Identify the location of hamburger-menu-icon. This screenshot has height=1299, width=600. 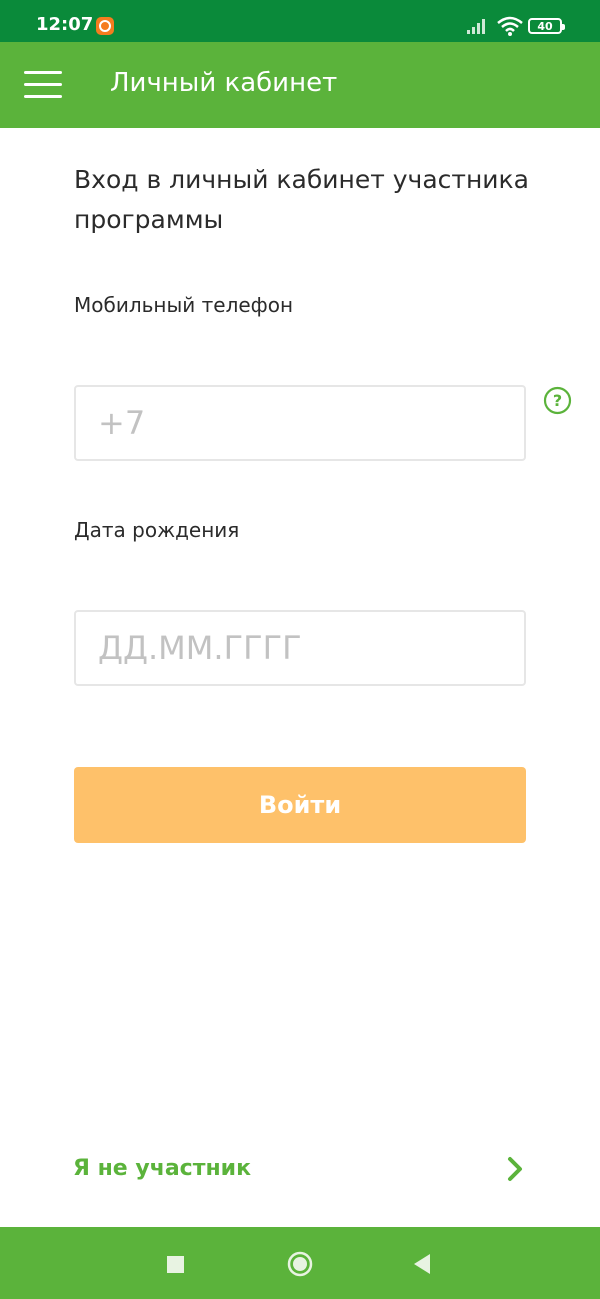
(43, 85).